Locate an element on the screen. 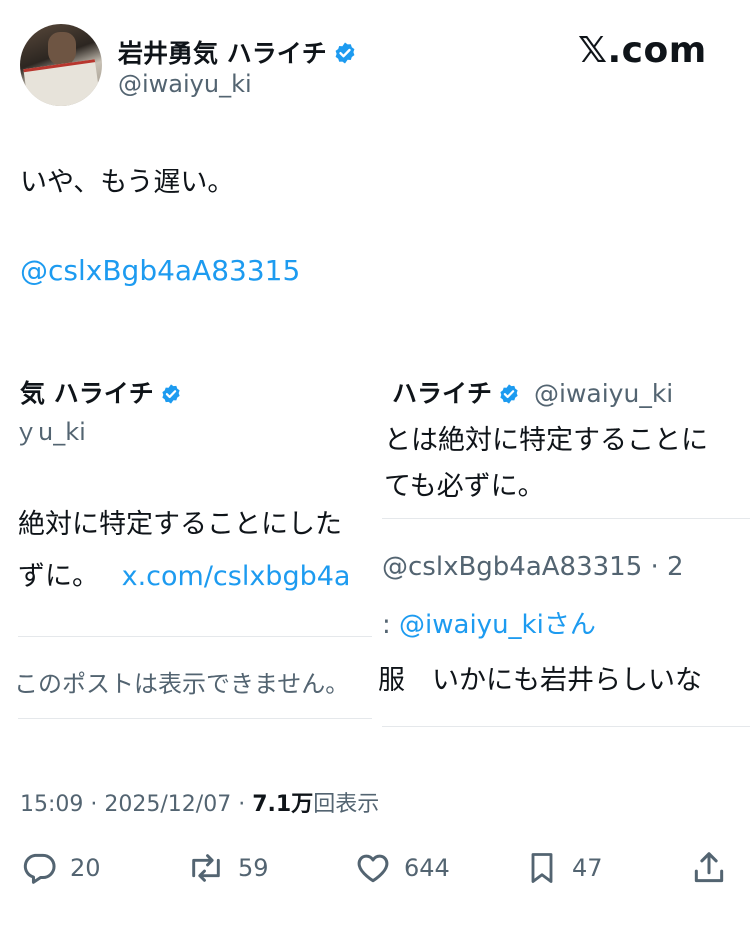  views-label: 回表示 is located at coordinates (346, 804).